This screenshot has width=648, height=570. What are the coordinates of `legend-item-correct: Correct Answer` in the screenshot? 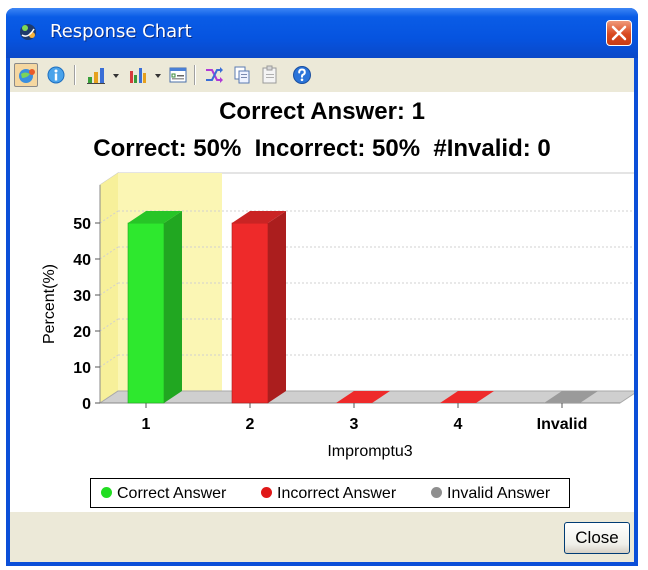 It's located at (163, 494).